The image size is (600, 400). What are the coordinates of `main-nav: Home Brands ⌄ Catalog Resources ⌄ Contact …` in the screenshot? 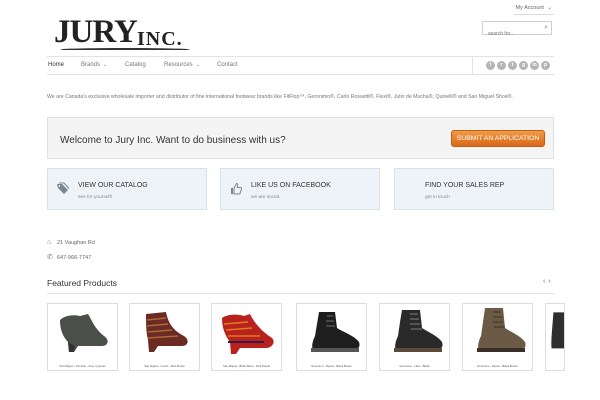 It's located at (300, 65).